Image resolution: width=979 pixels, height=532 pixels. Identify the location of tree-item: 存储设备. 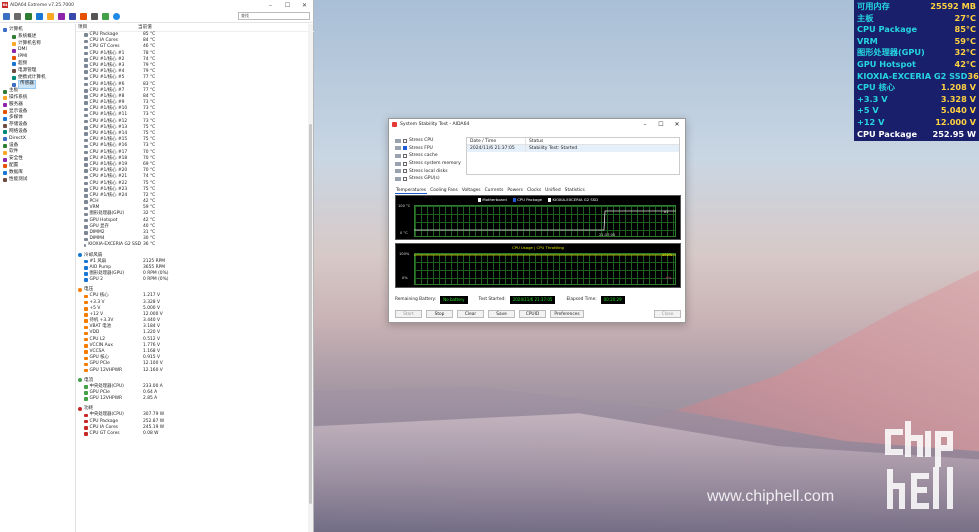
(37, 125).